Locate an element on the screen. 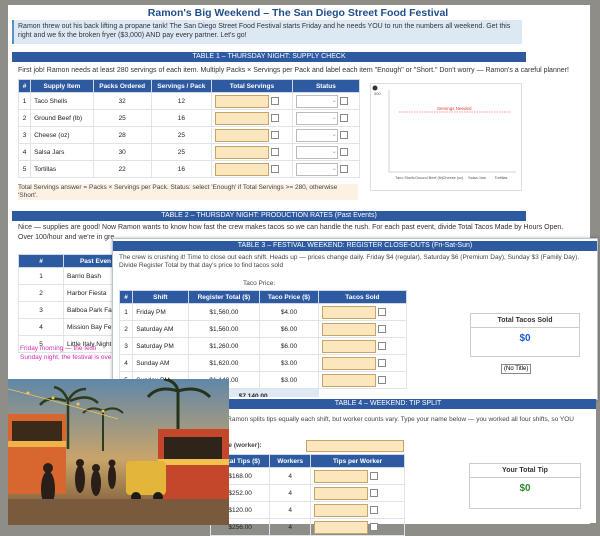 Image resolution: width=600 pixels, height=536 pixels. total-servings-cell is located at coordinates (252, 135).